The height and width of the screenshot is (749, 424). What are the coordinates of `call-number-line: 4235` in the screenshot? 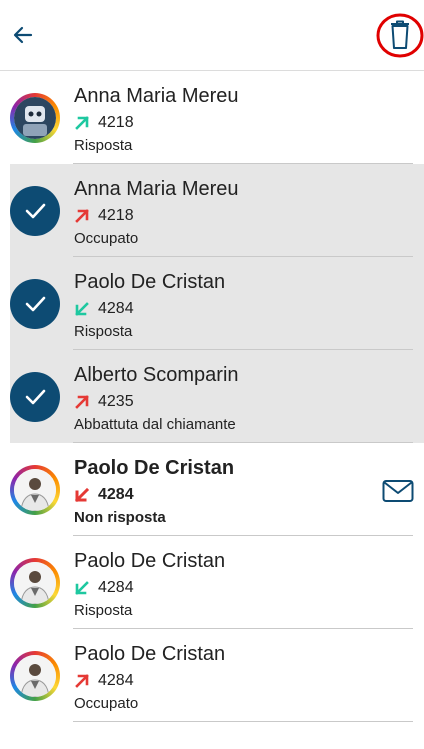 It's located at (243, 402).